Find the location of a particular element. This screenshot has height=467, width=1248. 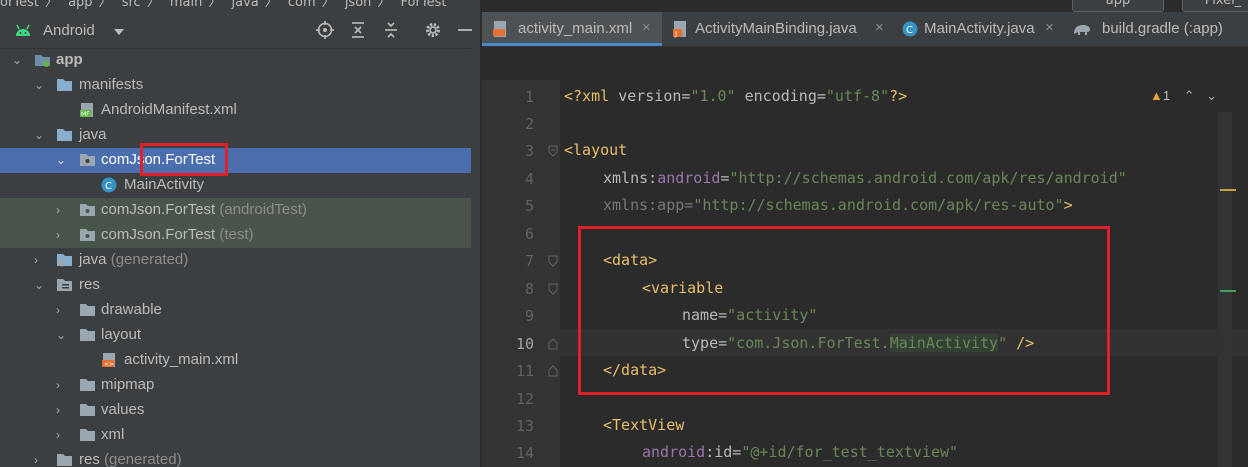

tree-node-label: app is located at coordinates (69, 59).